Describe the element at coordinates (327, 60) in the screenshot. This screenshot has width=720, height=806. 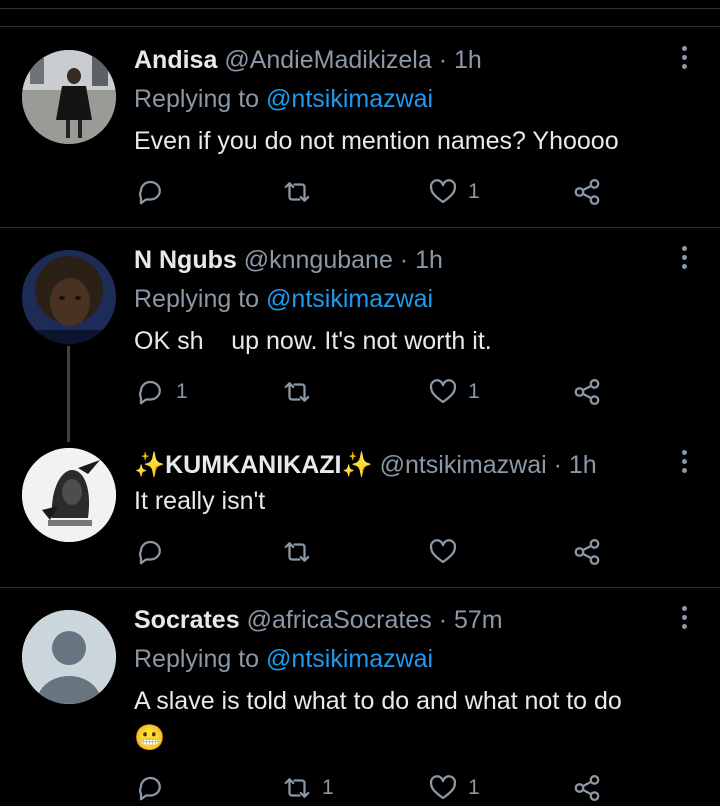
I see `user-handle: @AndieMadikizela` at that location.